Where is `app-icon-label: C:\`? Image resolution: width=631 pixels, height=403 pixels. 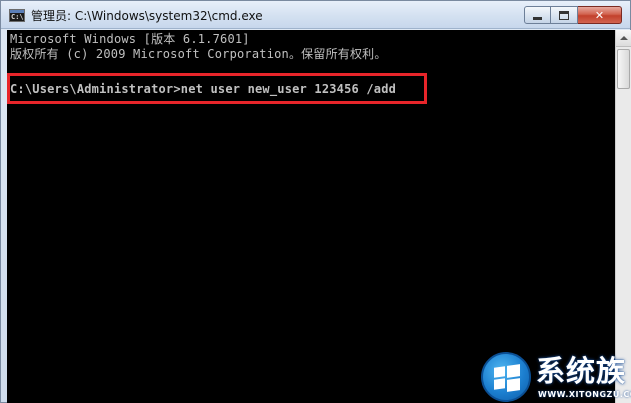
app-icon-label: C:\ is located at coordinates (17, 17).